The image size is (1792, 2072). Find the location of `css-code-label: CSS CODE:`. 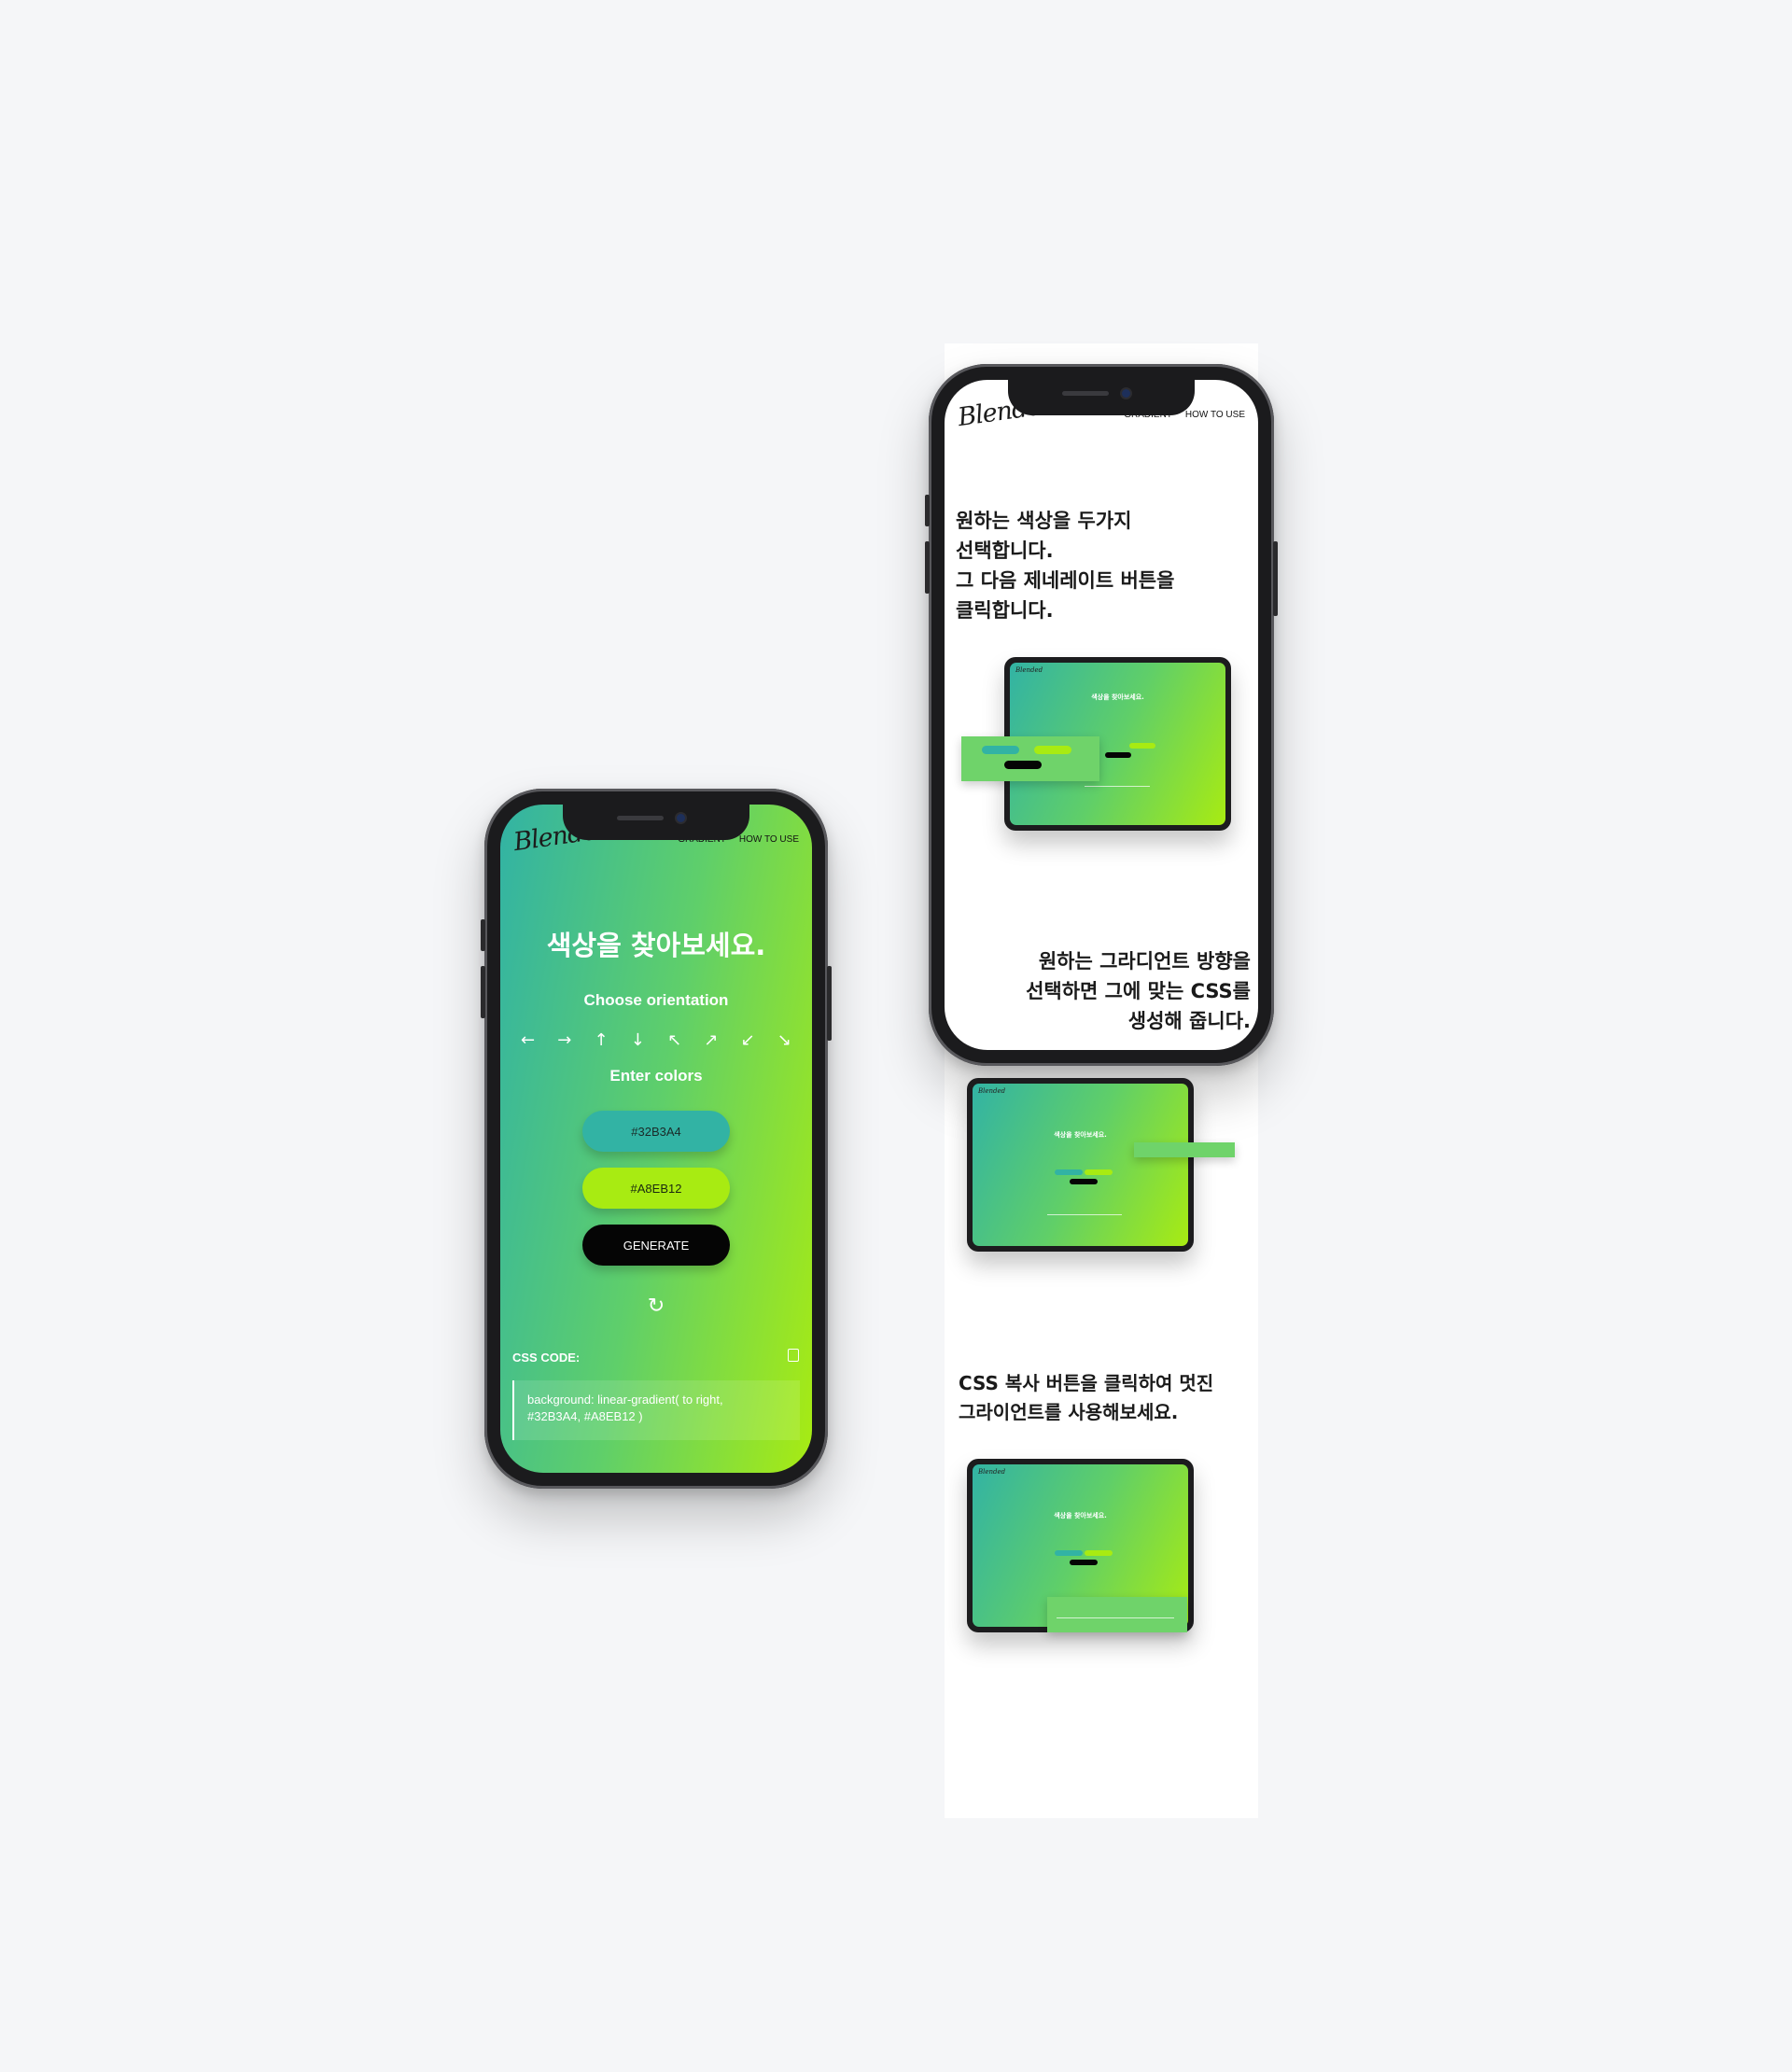

css-code-label: CSS CODE: is located at coordinates (546, 1358).